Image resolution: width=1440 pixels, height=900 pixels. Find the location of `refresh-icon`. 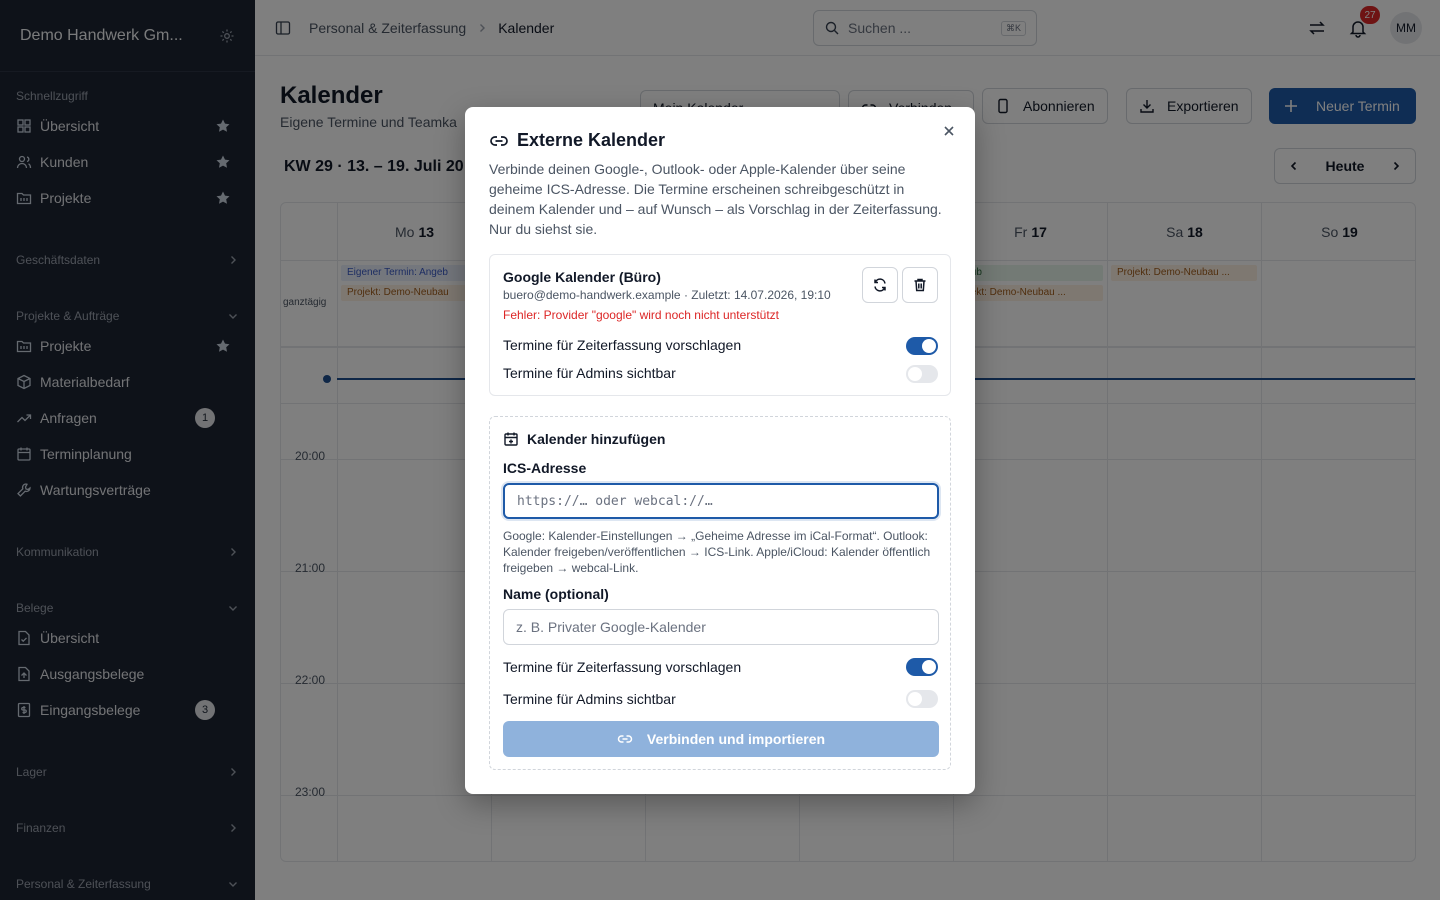

refresh-icon is located at coordinates (880, 285).